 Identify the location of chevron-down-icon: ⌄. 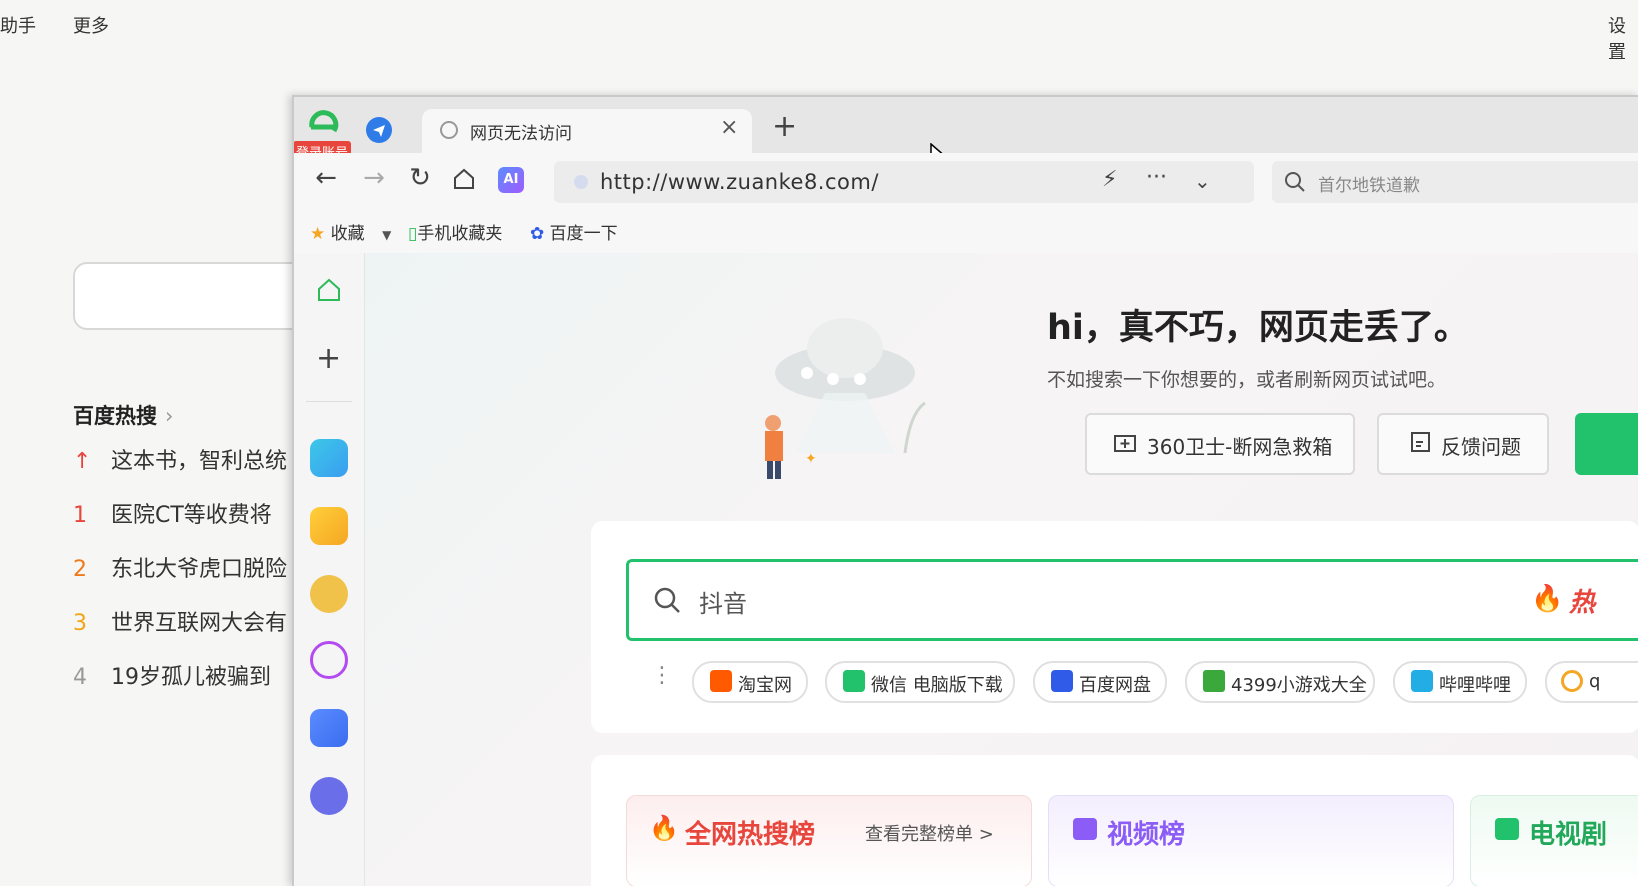
(1202, 181).